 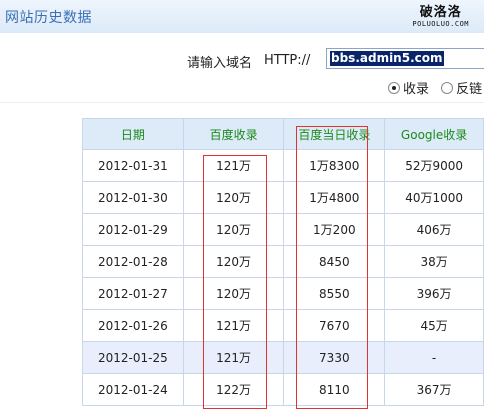 I want to click on cell-google-index: 406万, so click(x=434, y=229).